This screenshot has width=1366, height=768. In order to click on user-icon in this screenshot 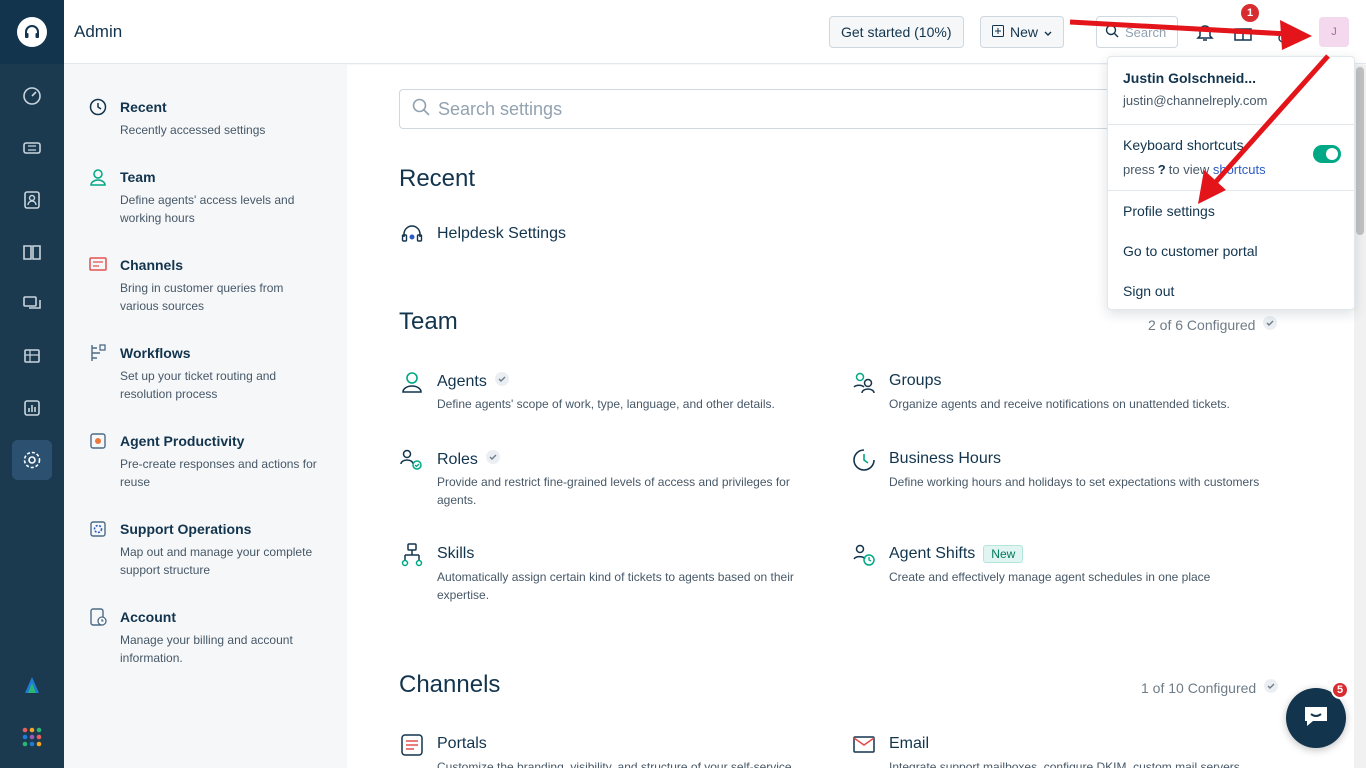, I will do `click(98, 177)`.